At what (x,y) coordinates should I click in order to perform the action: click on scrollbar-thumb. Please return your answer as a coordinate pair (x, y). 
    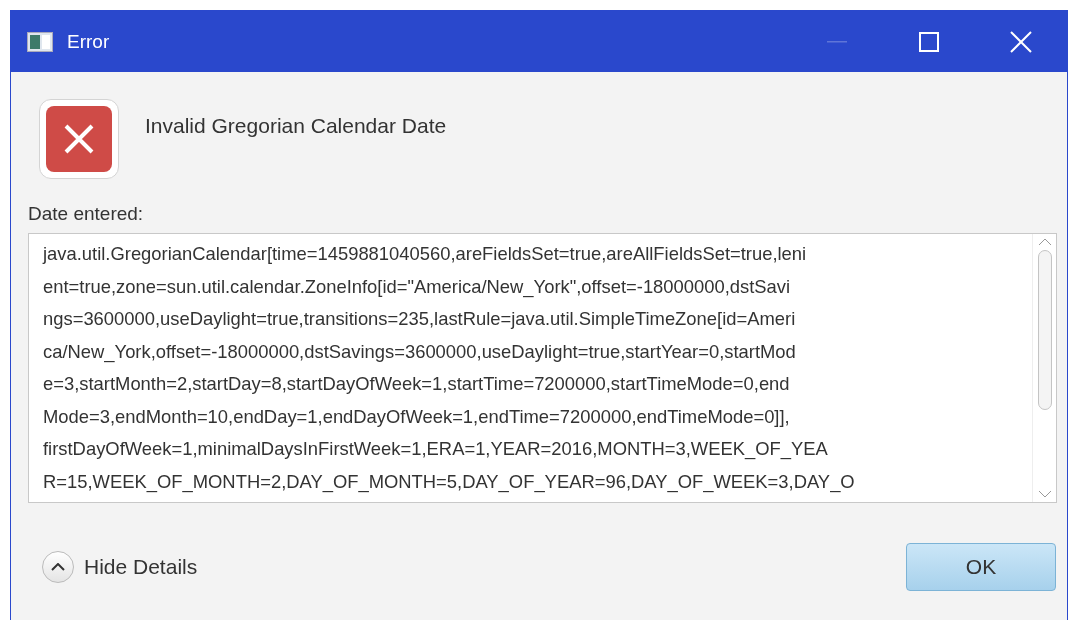
    Looking at the image, I should click on (1044, 330).